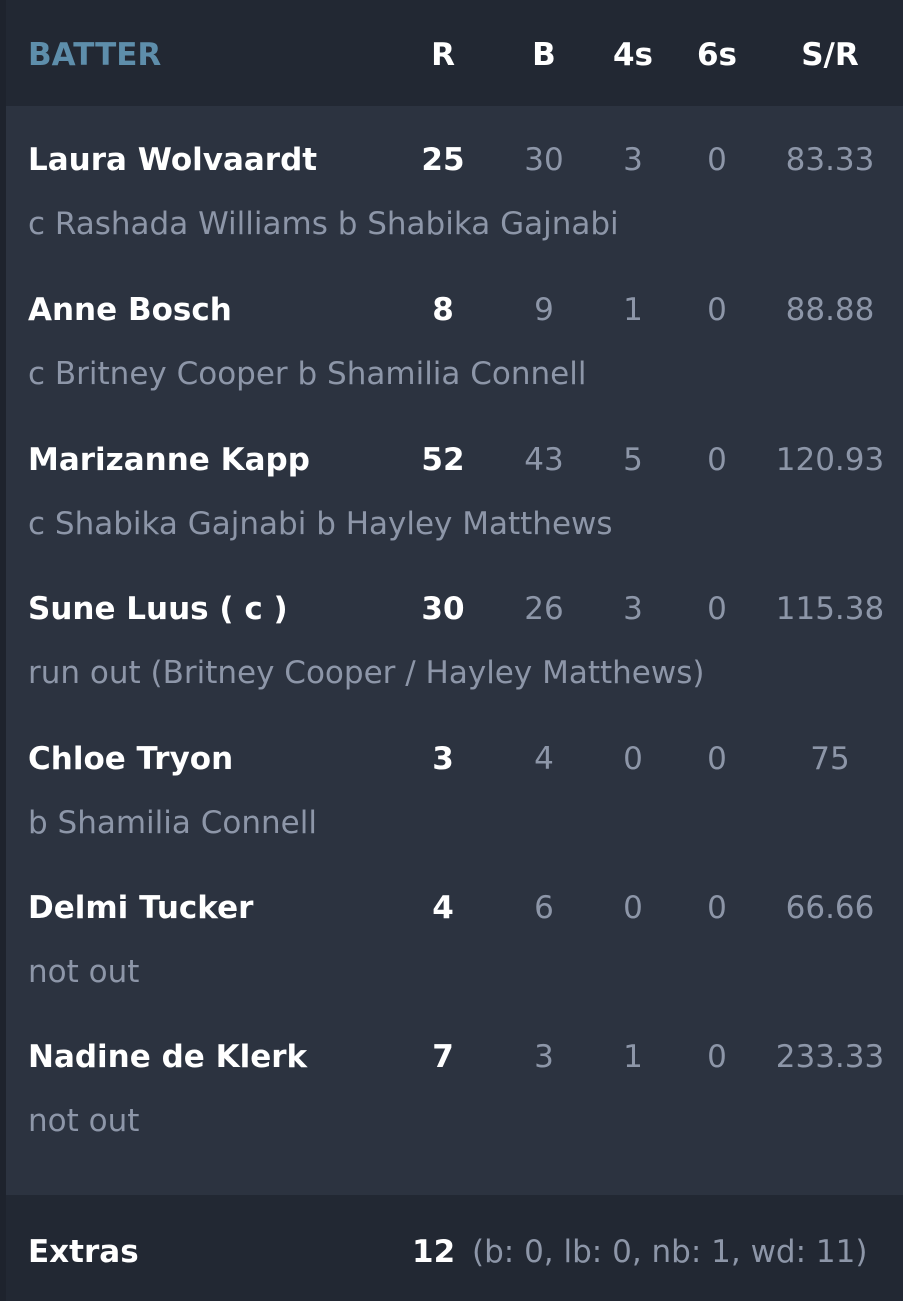  I want to click on extras-row: Extras 12 (b: 0, lb: 0, nb: 1, wd: 11), so click(454, 1248).